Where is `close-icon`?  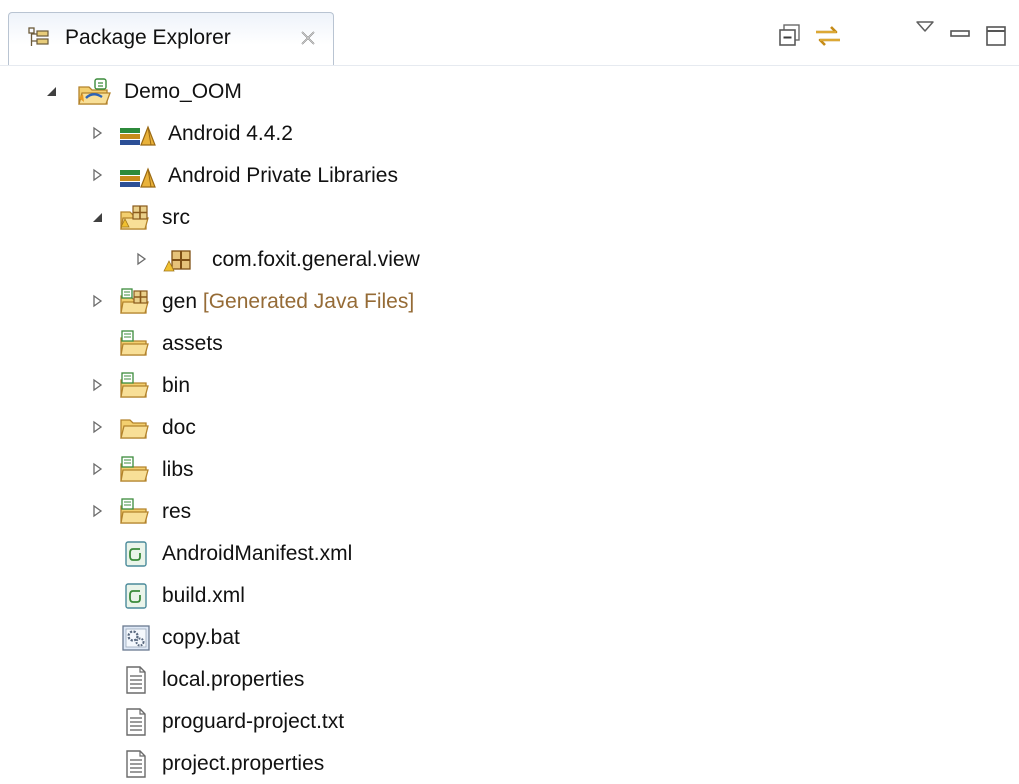 close-icon is located at coordinates (308, 38).